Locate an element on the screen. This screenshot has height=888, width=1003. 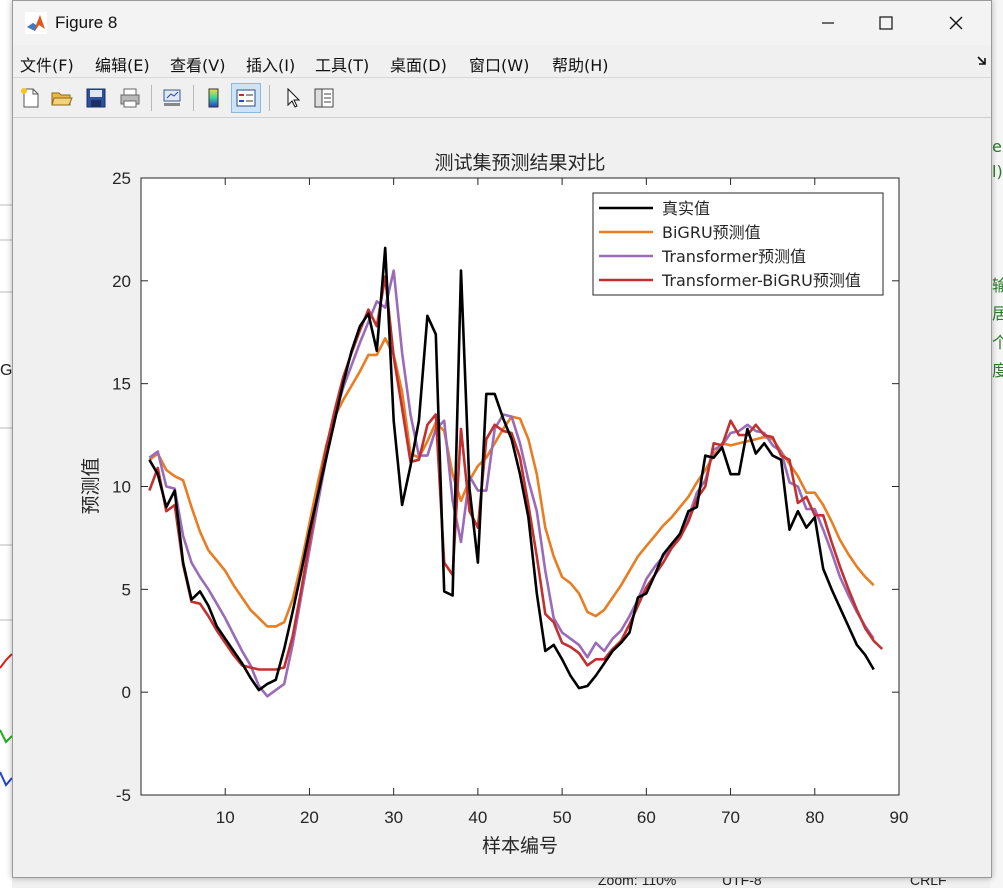
y-tick-label: 5 is located at coordinates (126, 589).